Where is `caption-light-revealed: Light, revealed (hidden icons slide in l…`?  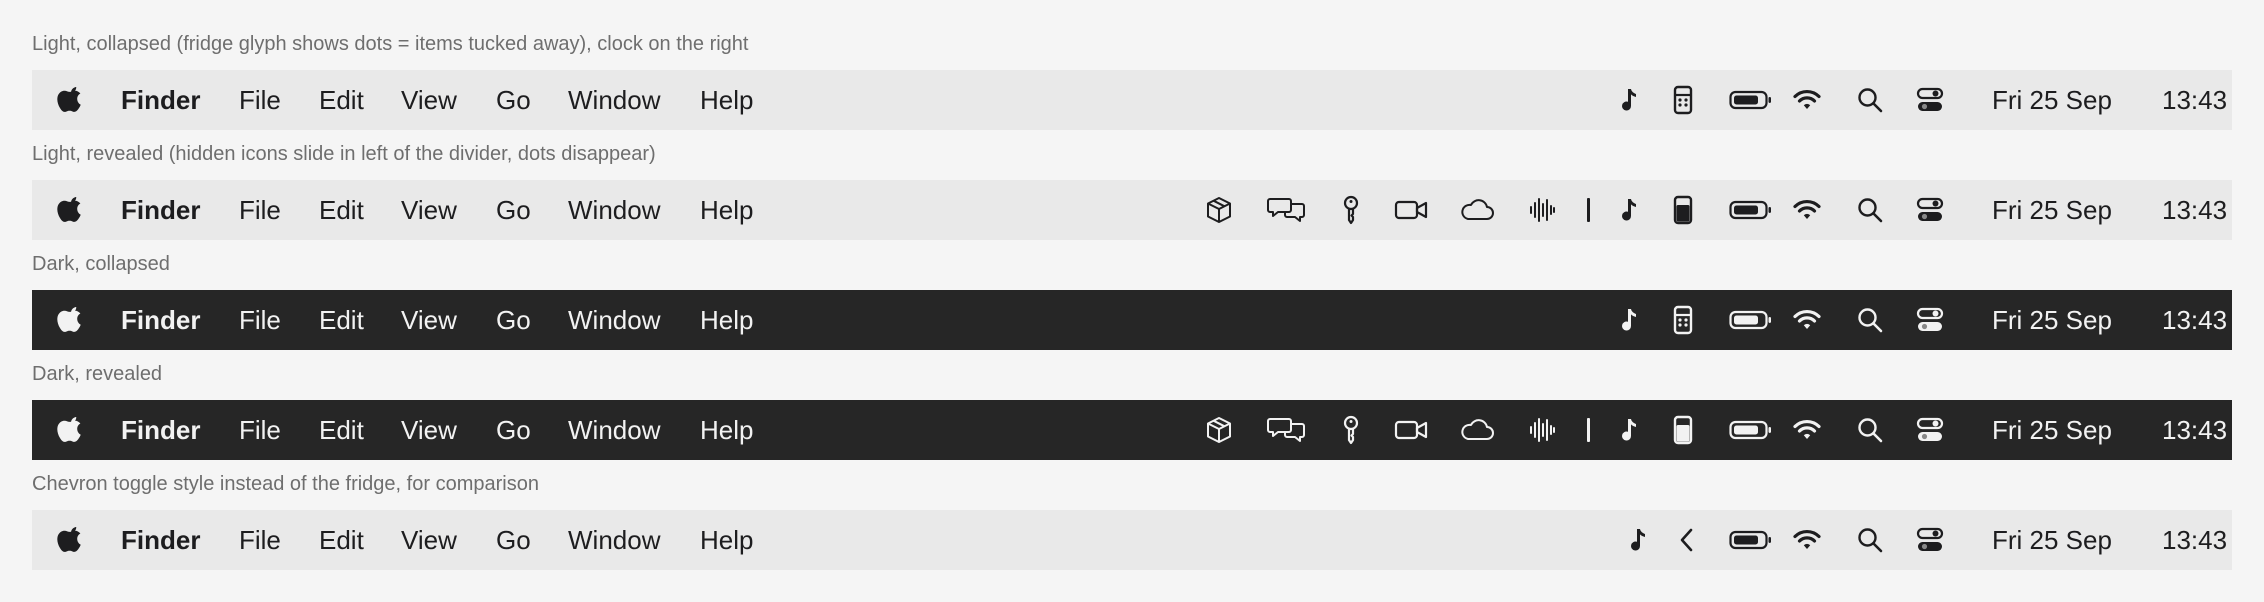 caption-light-revealed: Light, revealed (hidden icons slide in l… is located at coordinates (344, 154).